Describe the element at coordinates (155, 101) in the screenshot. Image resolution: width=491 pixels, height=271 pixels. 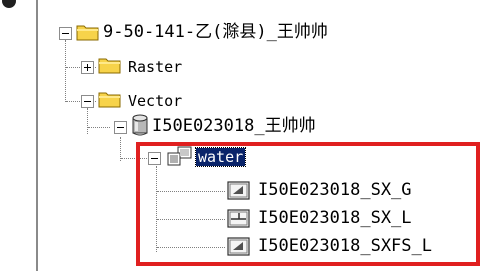
I see `tree-node-vector-label: Vector` at that location.